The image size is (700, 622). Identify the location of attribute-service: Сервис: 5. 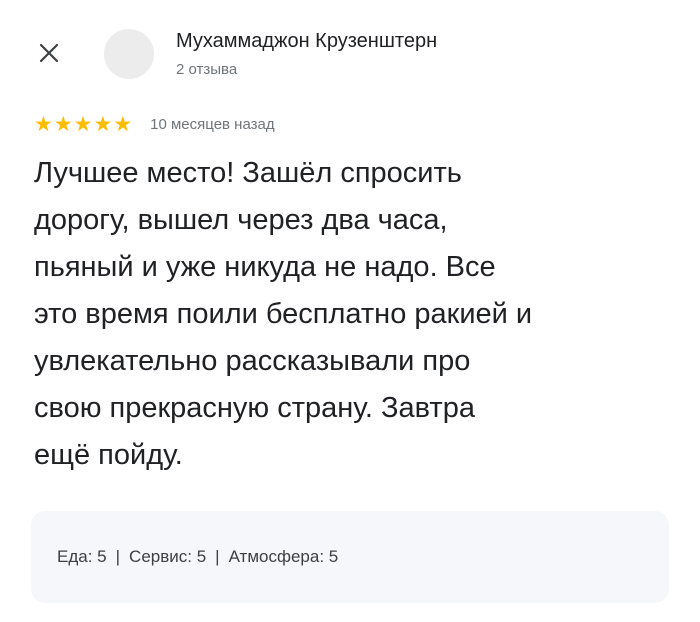
(168, 556).